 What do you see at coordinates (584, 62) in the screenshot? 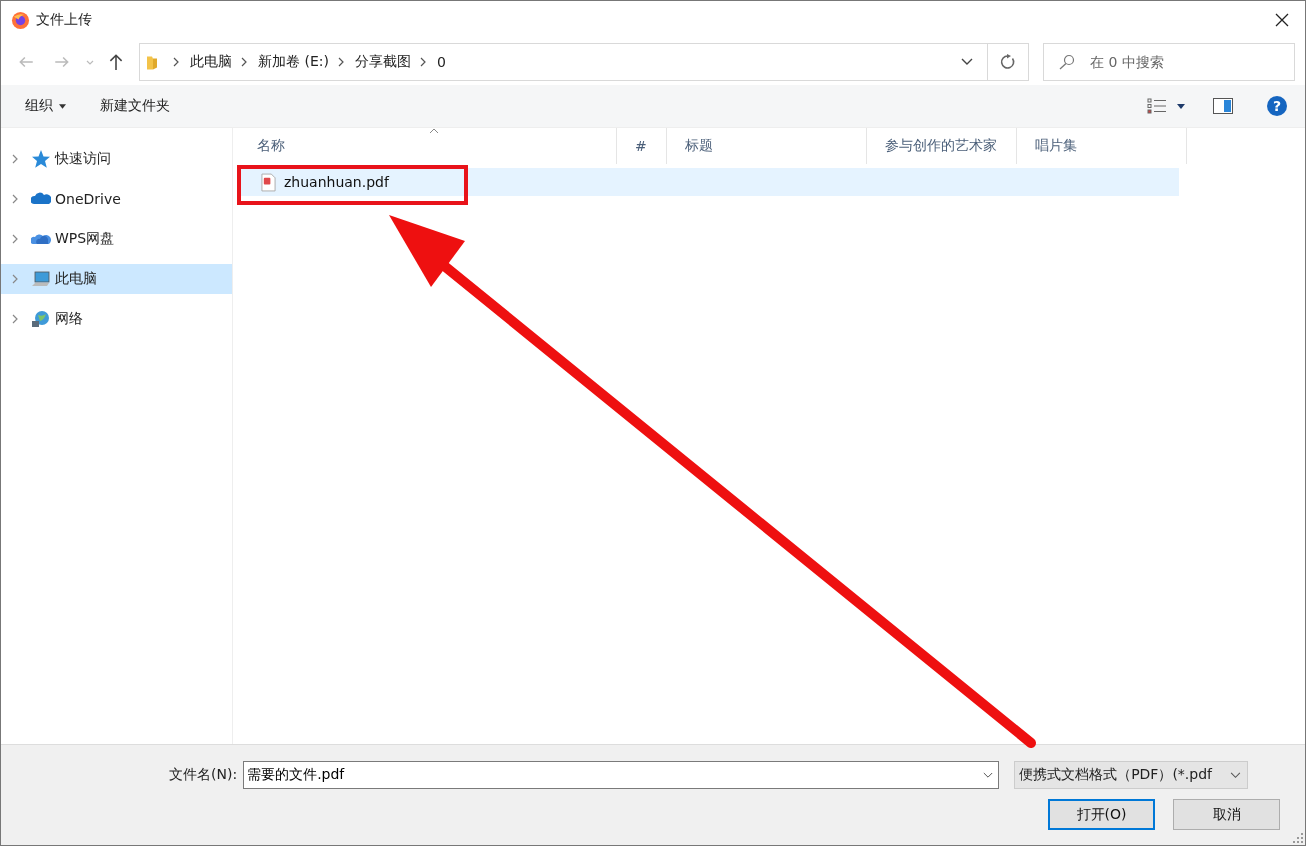
I see `address-bar: 此电脑 新加卷 (E:) 分享截图 0` at bounding box center [584, 62].